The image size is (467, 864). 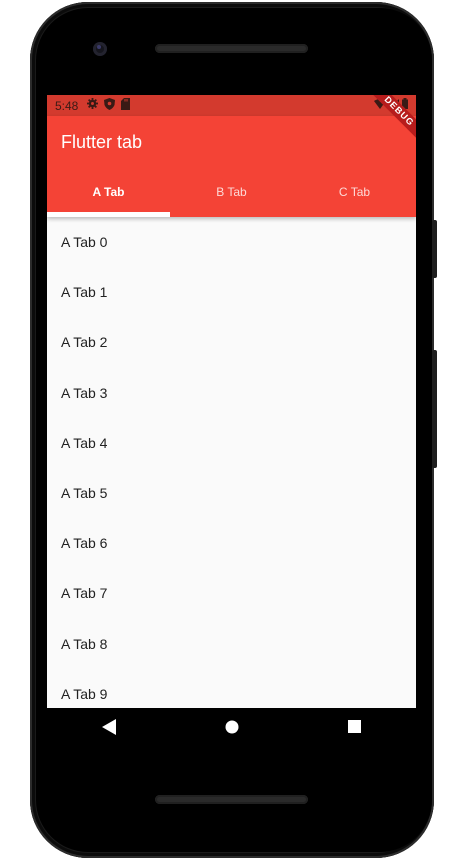 What do you see at coordinates (231, 393) in the screenshot?
I see `list-item: A Tab 3` at bounding box center [231, 393].